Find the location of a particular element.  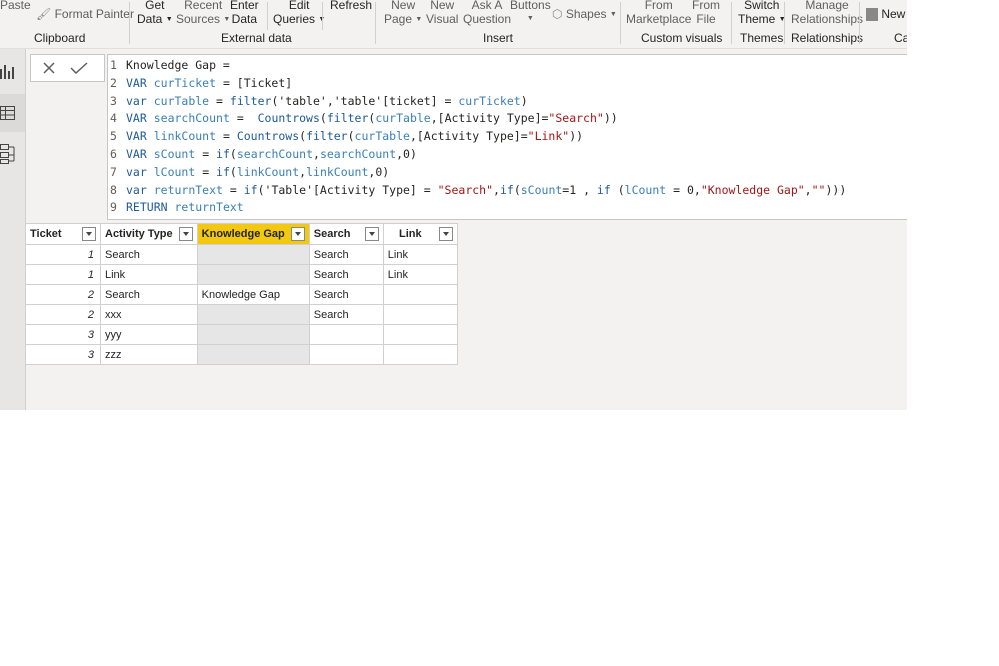

table-row: 1 Link Search Link is located at coordinates (241, 274).